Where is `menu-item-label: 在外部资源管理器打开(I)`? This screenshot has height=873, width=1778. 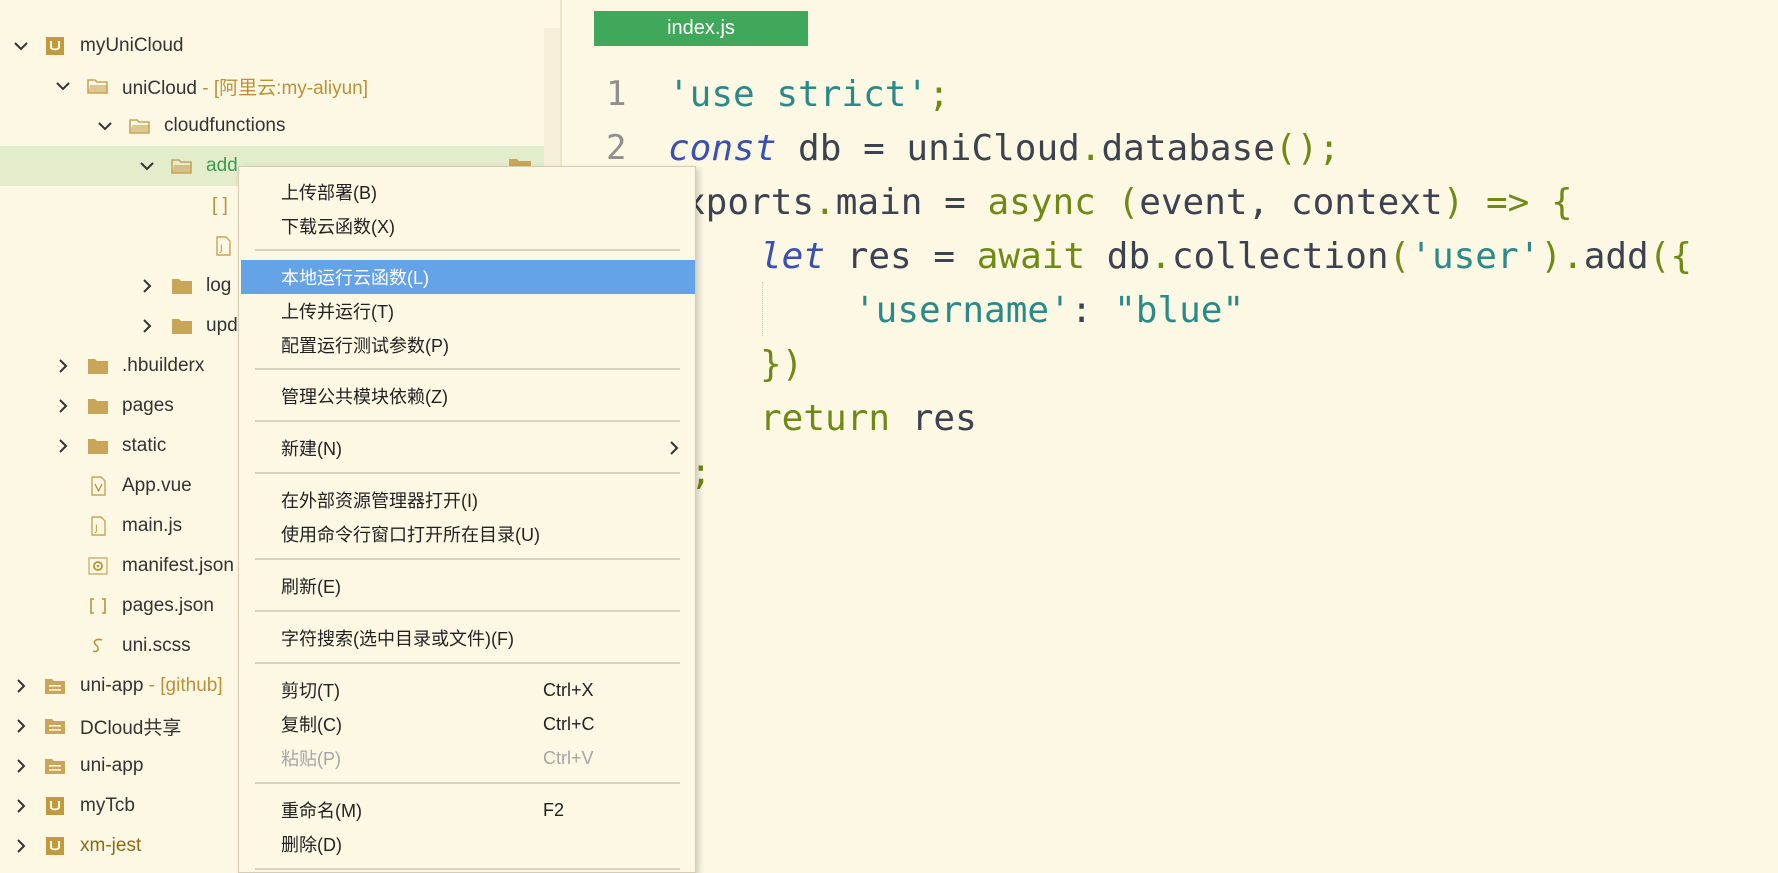 menu-item-label: 在外部资源管理器打开(I) is located at coordinates (379, 501).